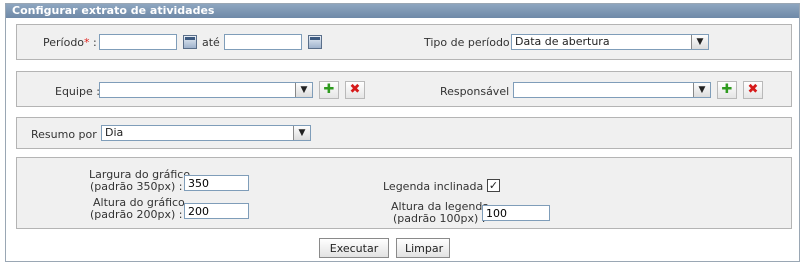 The width and height of the screenshot is (804, 263). What do you see at coordinates (114, 132) in the screenshot?
I see `resumo-value: Dia` at bounding box center [114, 132].